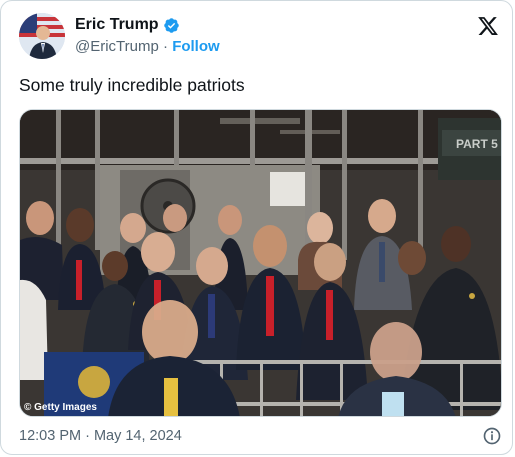 The width and height of the screenshot is (515, 457). Describe the element at coordinates (488, 26) in the screenshot. I see `x-logo-icon` at that location.